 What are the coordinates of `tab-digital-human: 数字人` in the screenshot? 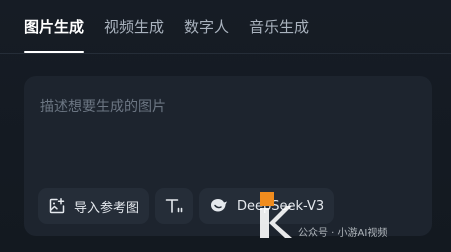 It's located at (206, 27).